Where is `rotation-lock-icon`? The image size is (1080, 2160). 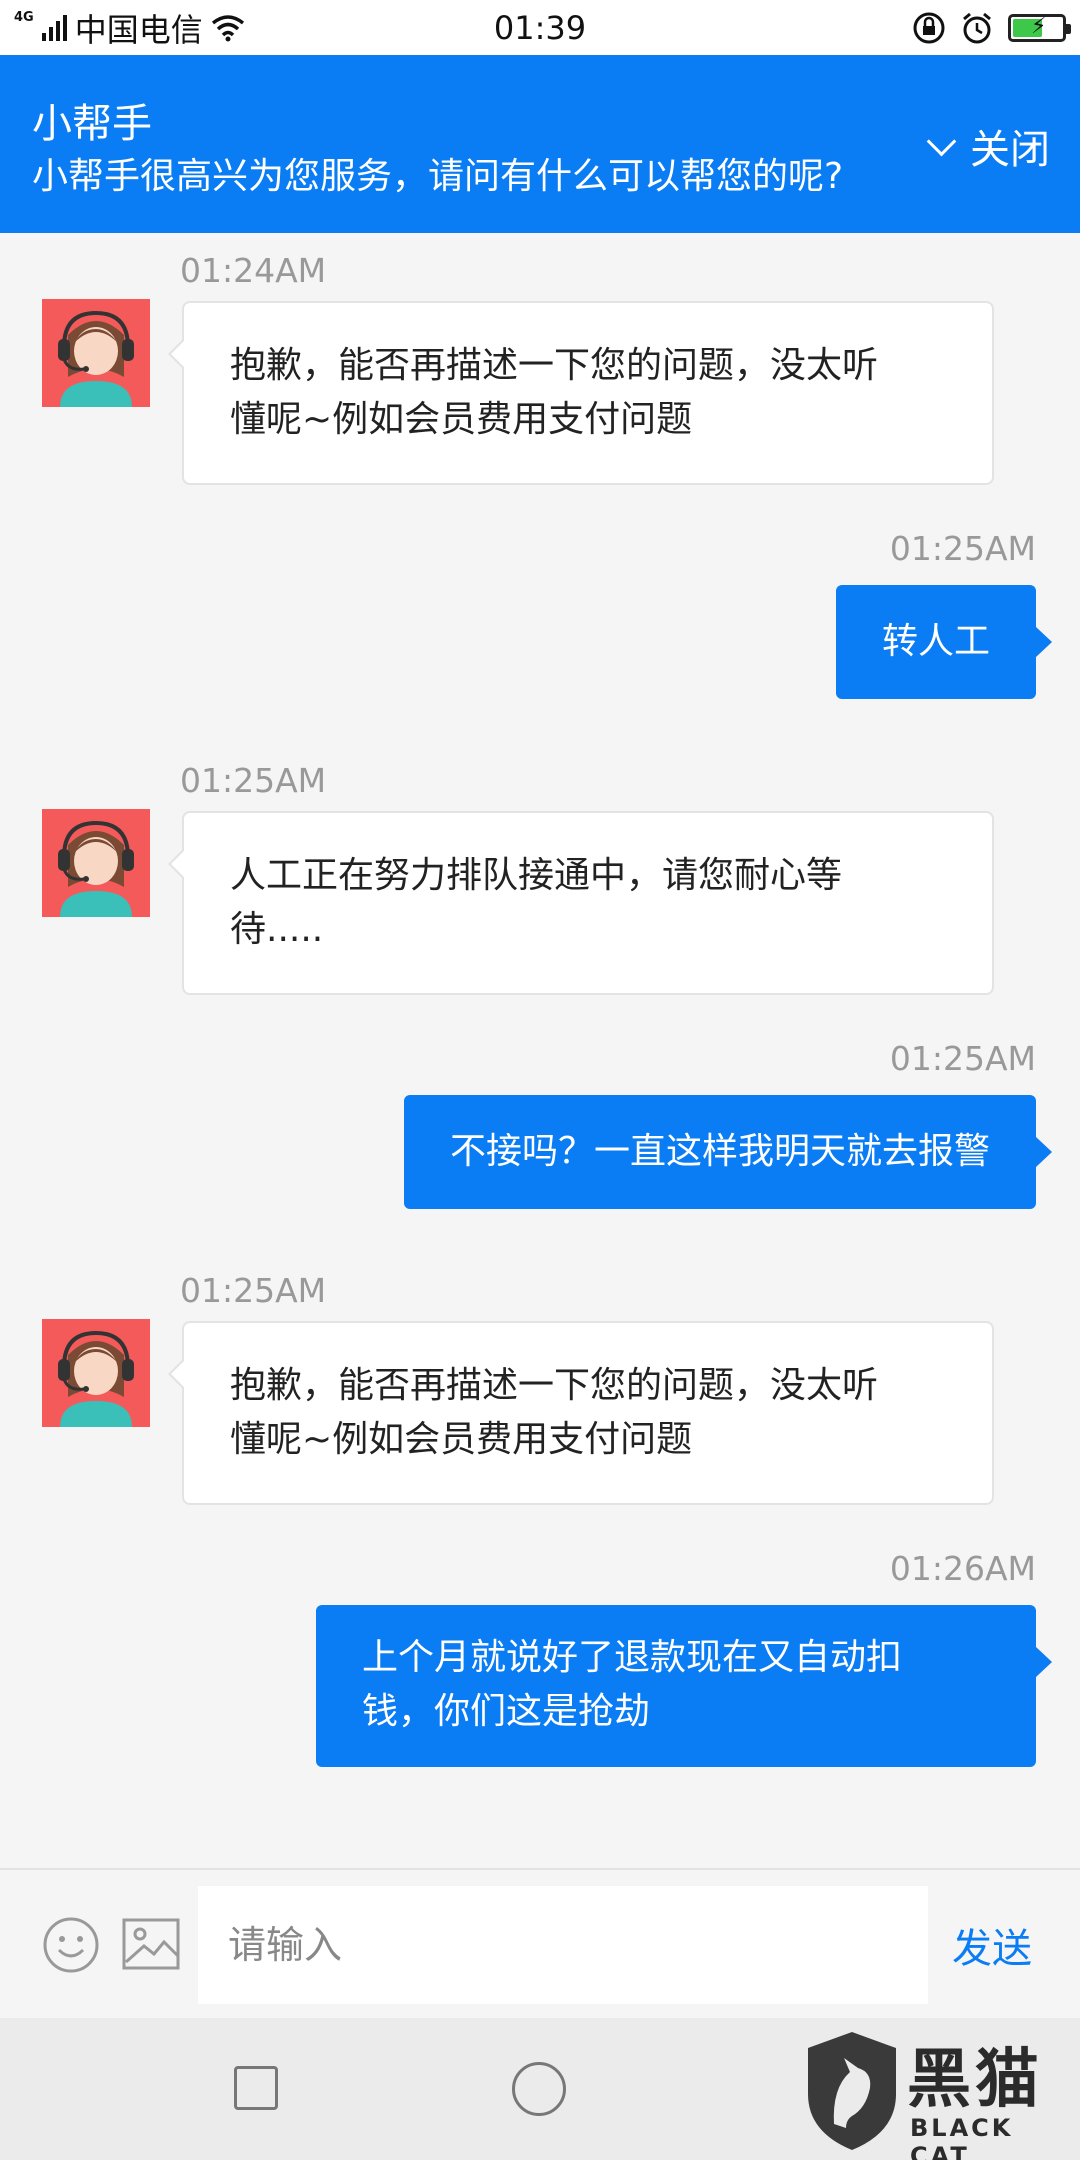
rotation-lock-icon is located at coordinates (929, 27).